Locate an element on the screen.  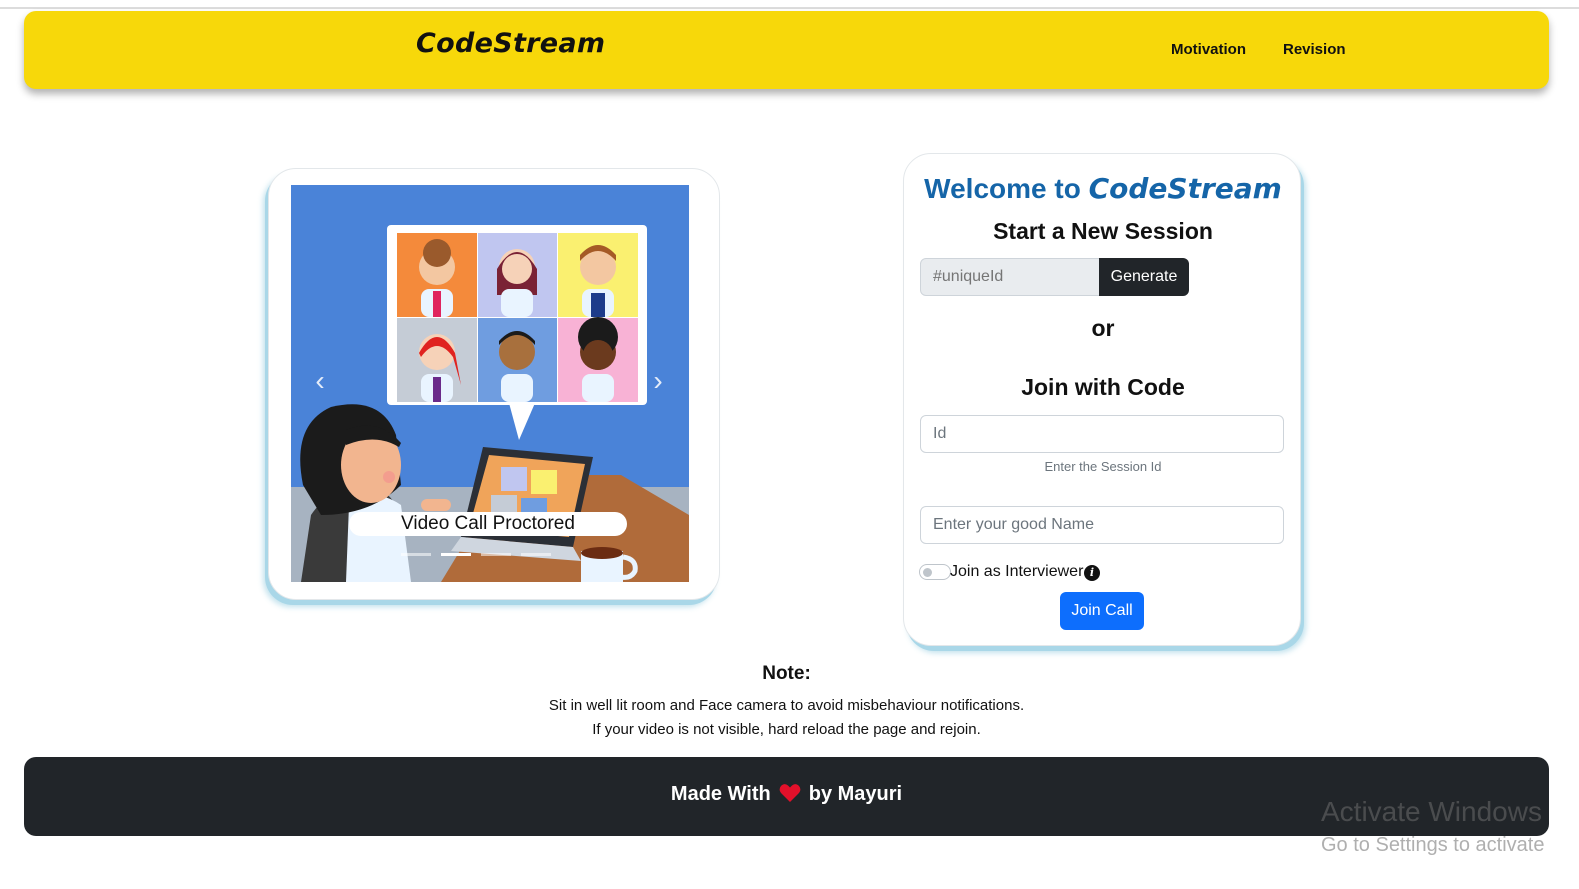
carousel-indicators is located at coordinates (490, 555).